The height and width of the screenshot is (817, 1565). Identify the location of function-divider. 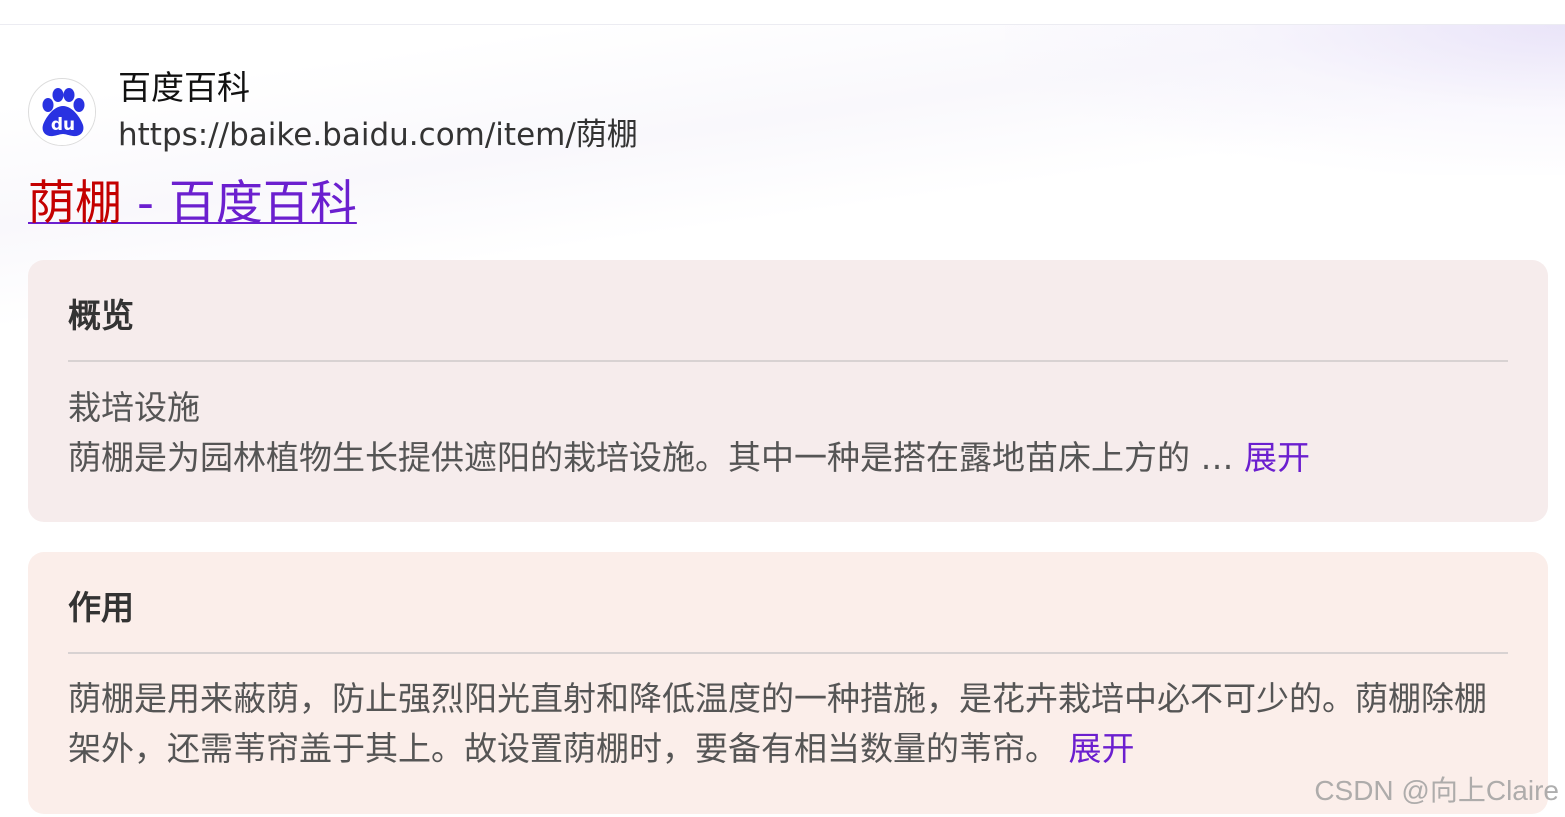
(788, 653).